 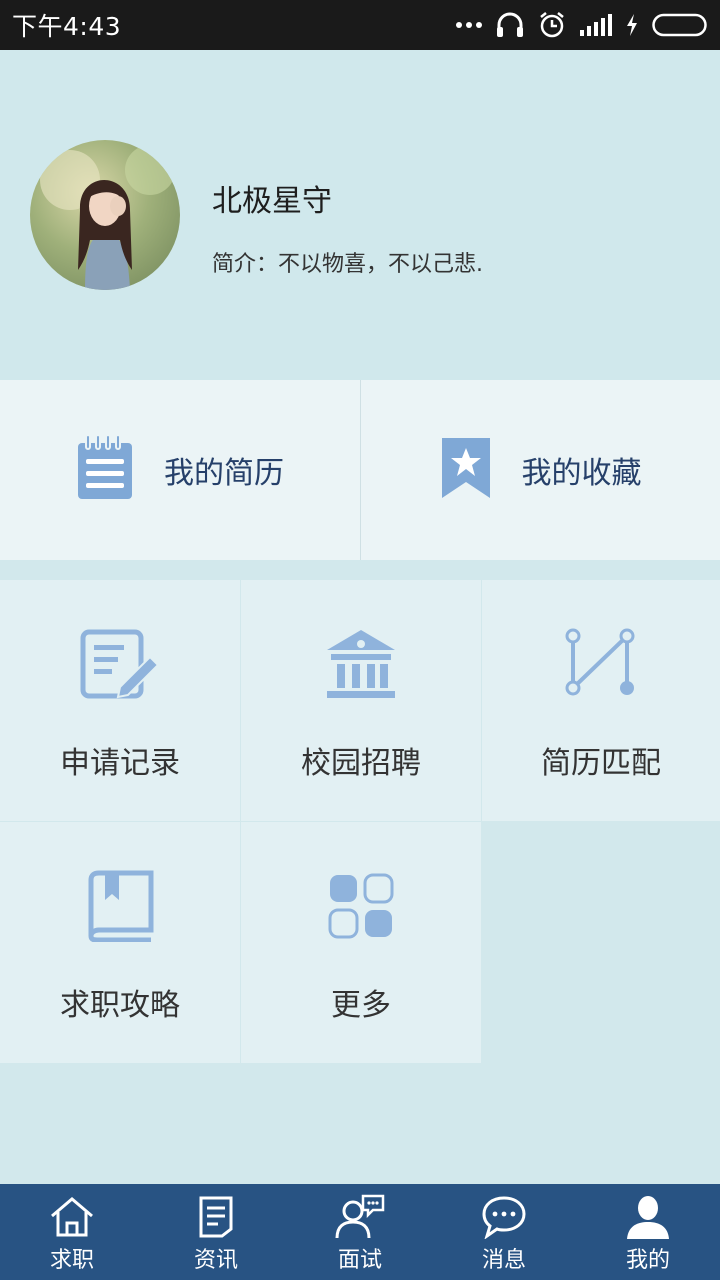 I want to click on top-tiles: 我的简历 我的收藏, so click(x=360, y=470).